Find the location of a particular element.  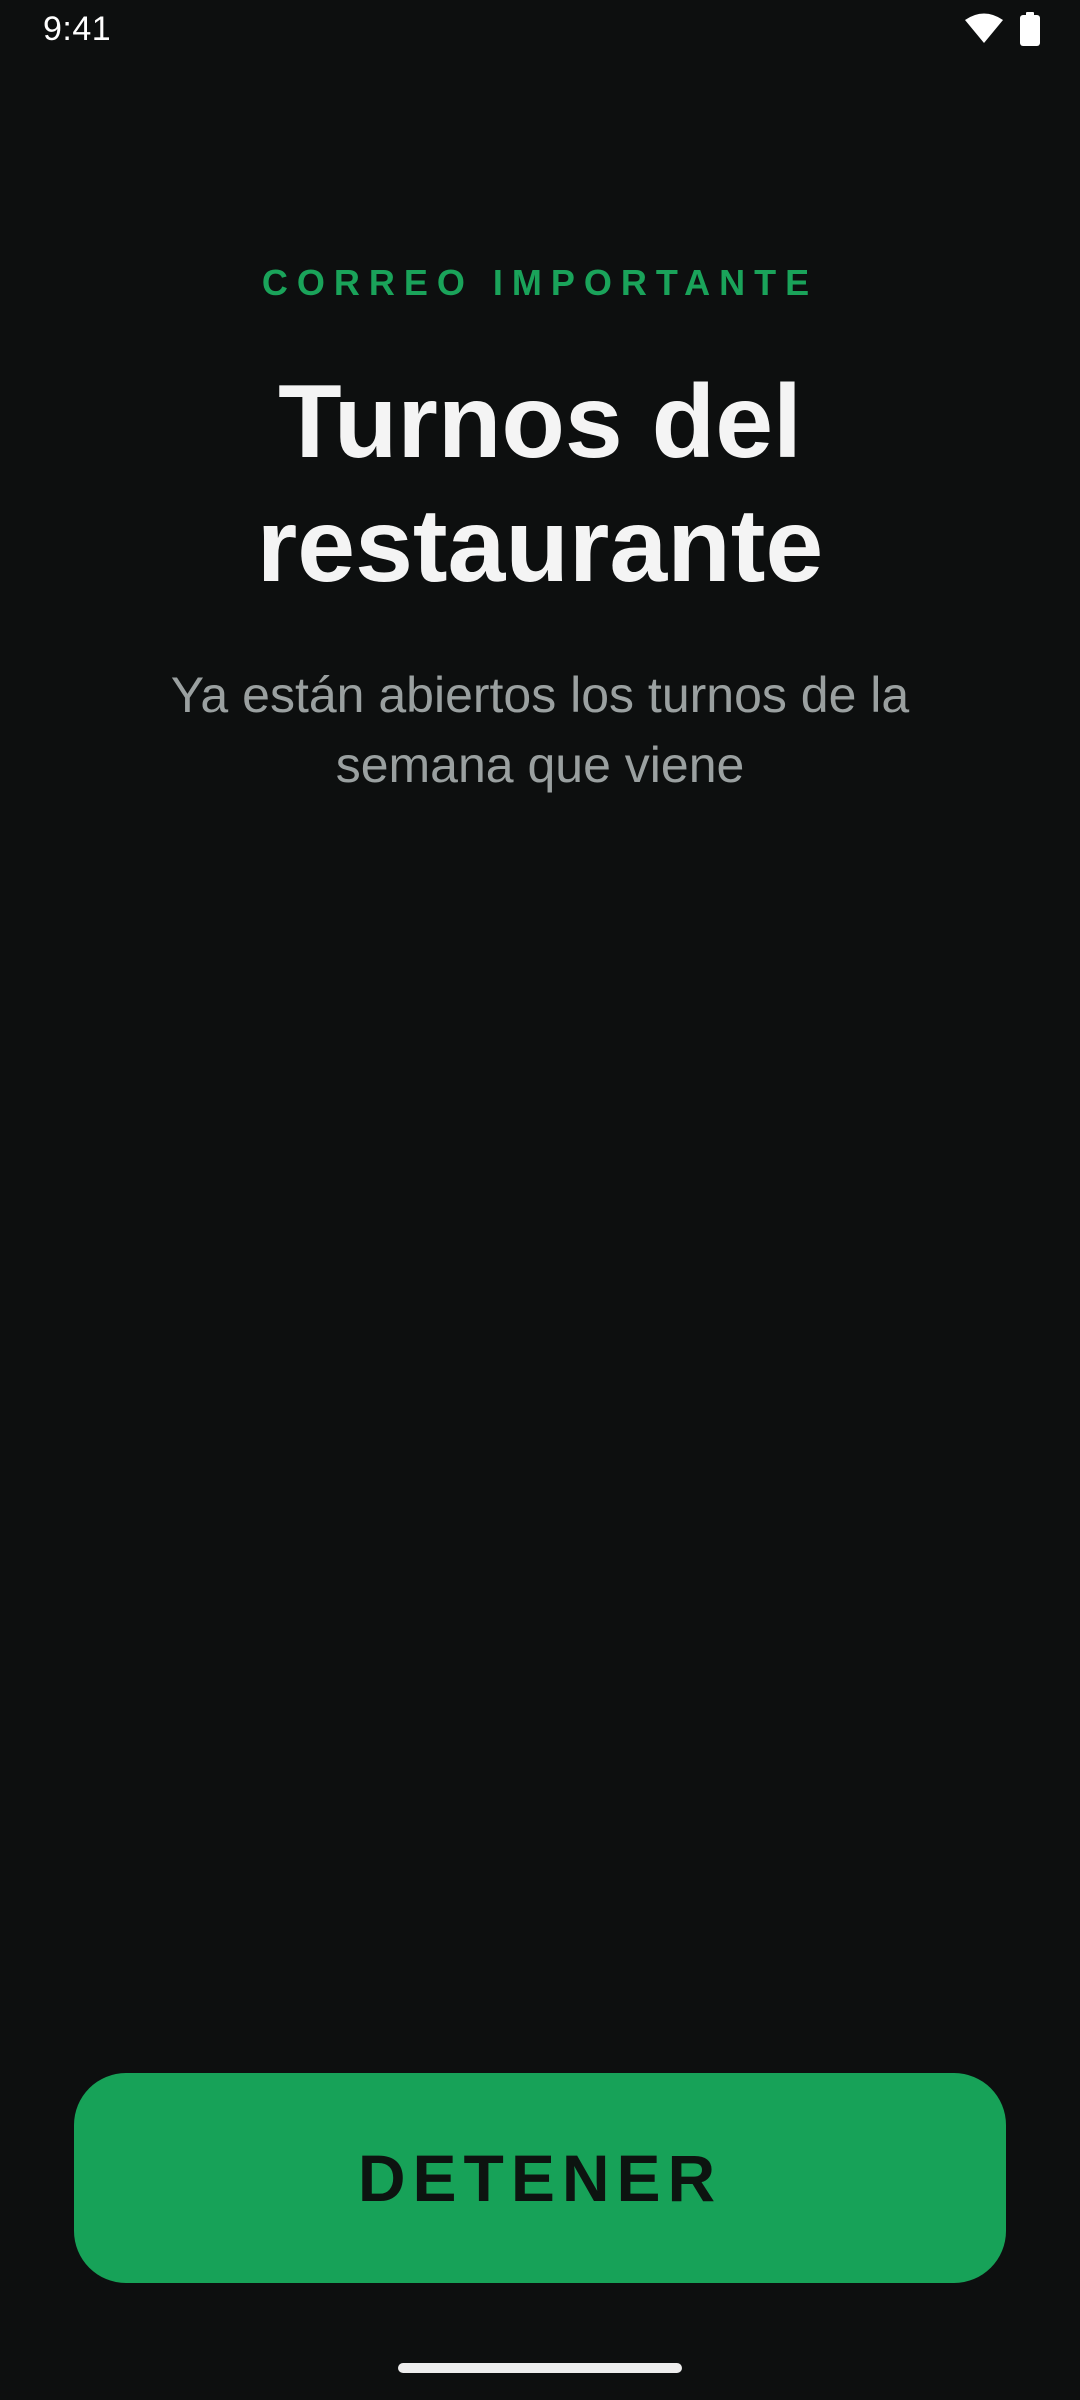

notification-category-label: CORREO IMPORTANTE is located at coordinates (540, 282).